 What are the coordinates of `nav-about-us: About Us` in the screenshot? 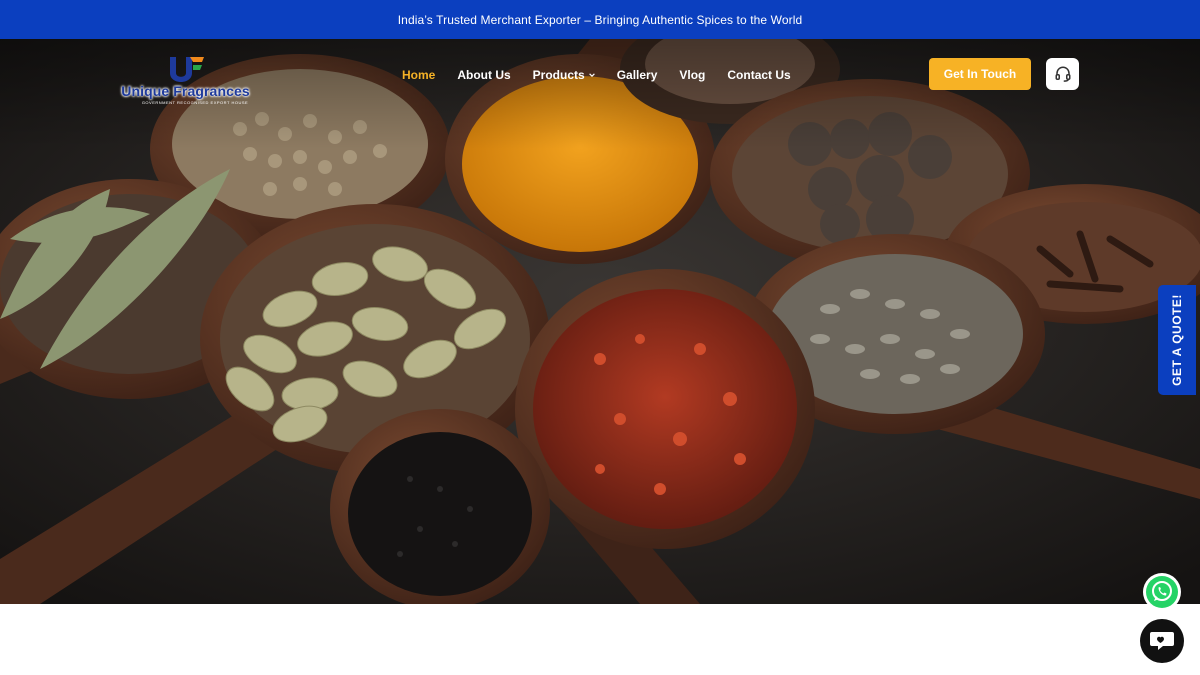 It's located at (483, 75).